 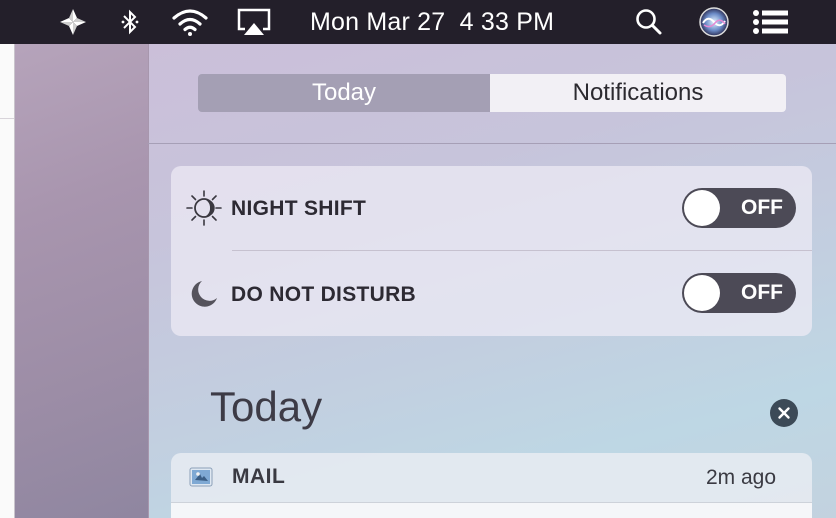 I want to click on menu-bar-clock: Mon Mar 27 4 33 PM, so click(x=432, y=22).